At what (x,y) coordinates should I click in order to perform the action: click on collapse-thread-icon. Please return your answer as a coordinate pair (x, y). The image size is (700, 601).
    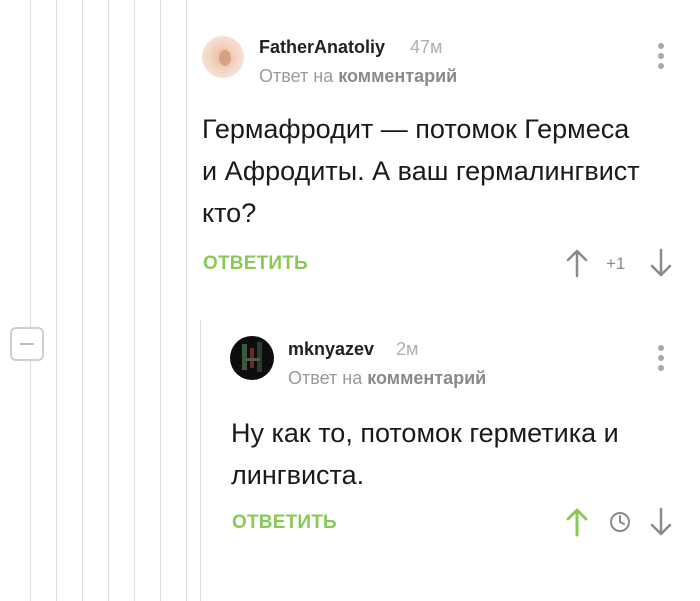
    Looking at the image, I should click on (27, 344).